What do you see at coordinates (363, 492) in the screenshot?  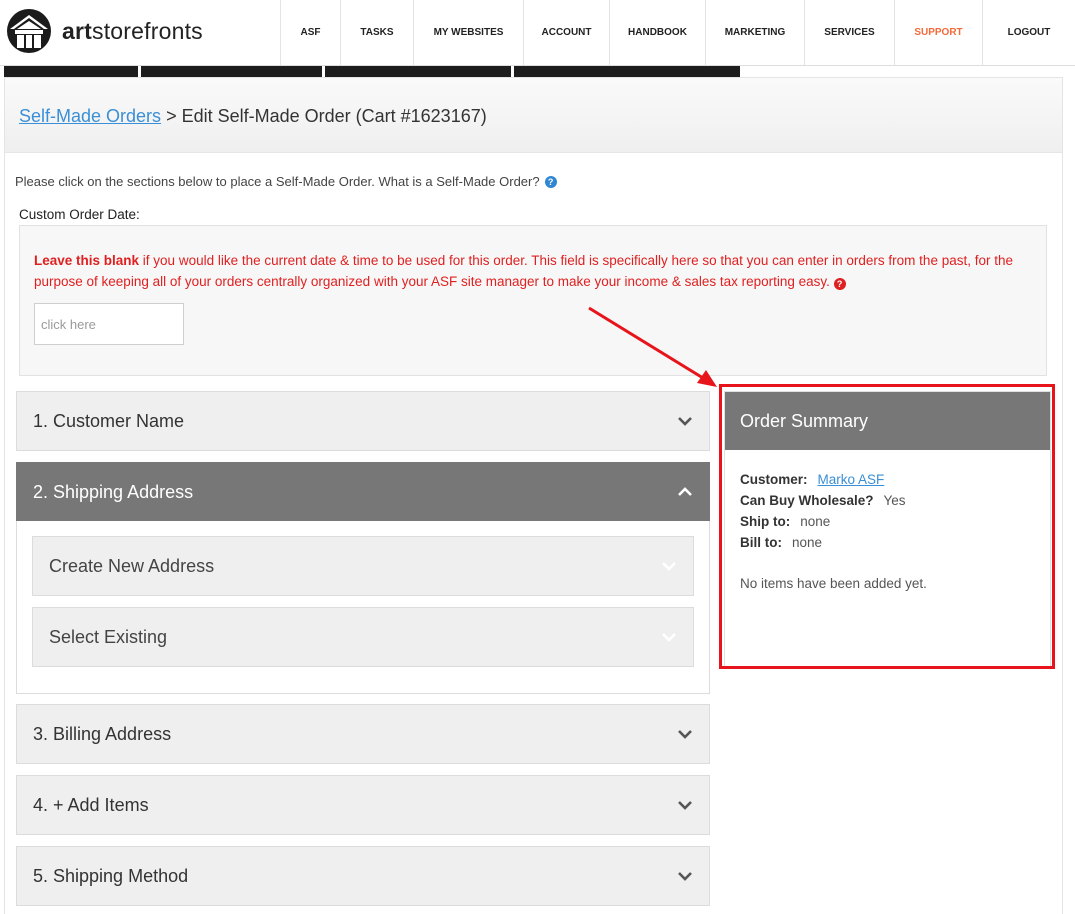 I see `section-shipping-address: 2. Shipping Address` at bounding box center [363, 492].